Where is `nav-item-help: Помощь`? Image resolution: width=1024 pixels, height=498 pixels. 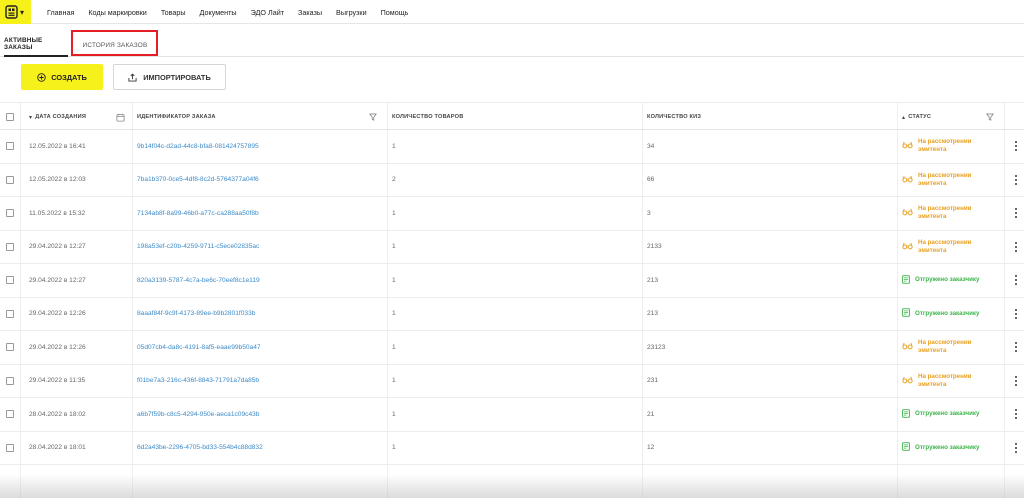 nav-item-help: Помощь is located at coordinates (395, 12).